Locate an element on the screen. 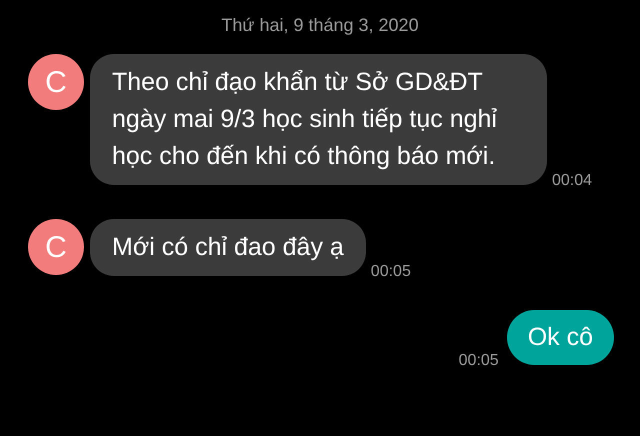 The height and width of the screenshot is (436, 640). message-time: 00:04 is located at coordinates (572, 181).